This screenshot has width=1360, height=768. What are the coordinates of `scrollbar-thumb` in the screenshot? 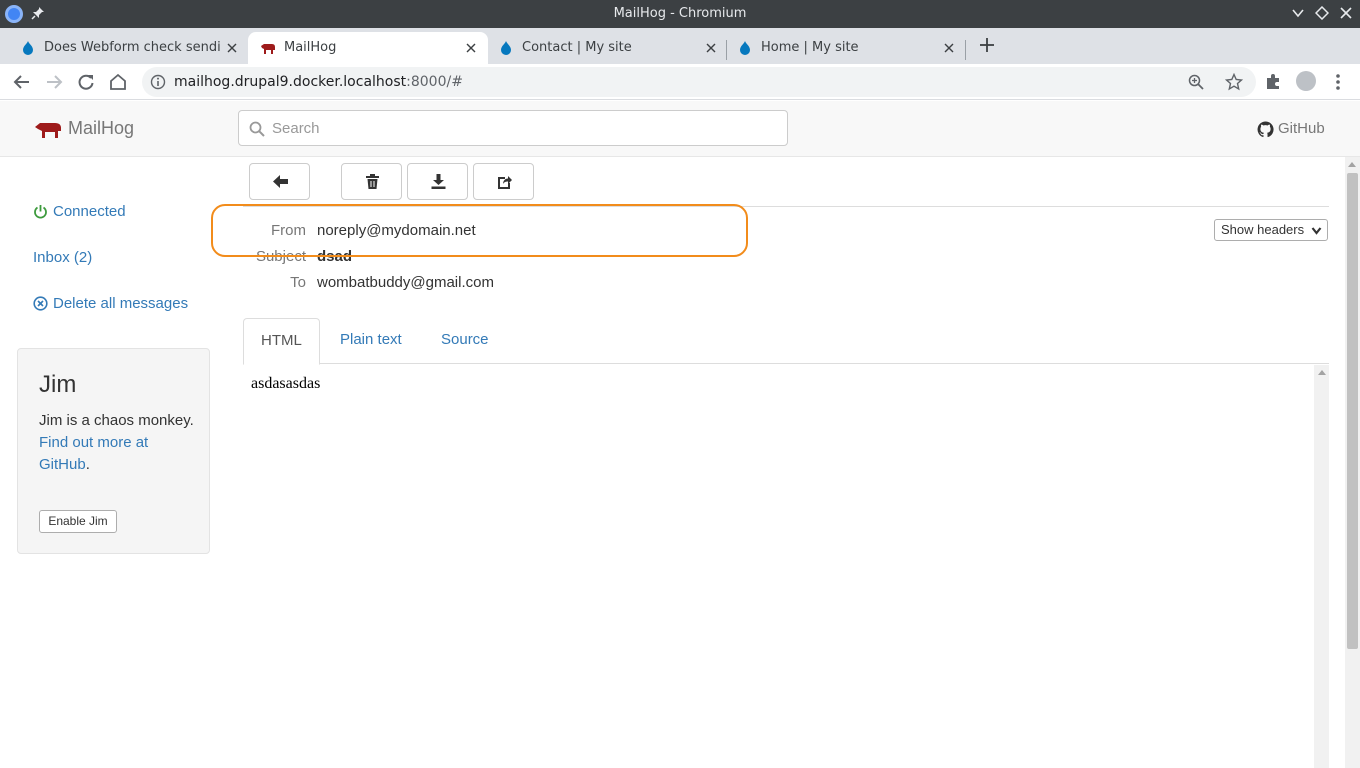 It's located at (1352, 411).